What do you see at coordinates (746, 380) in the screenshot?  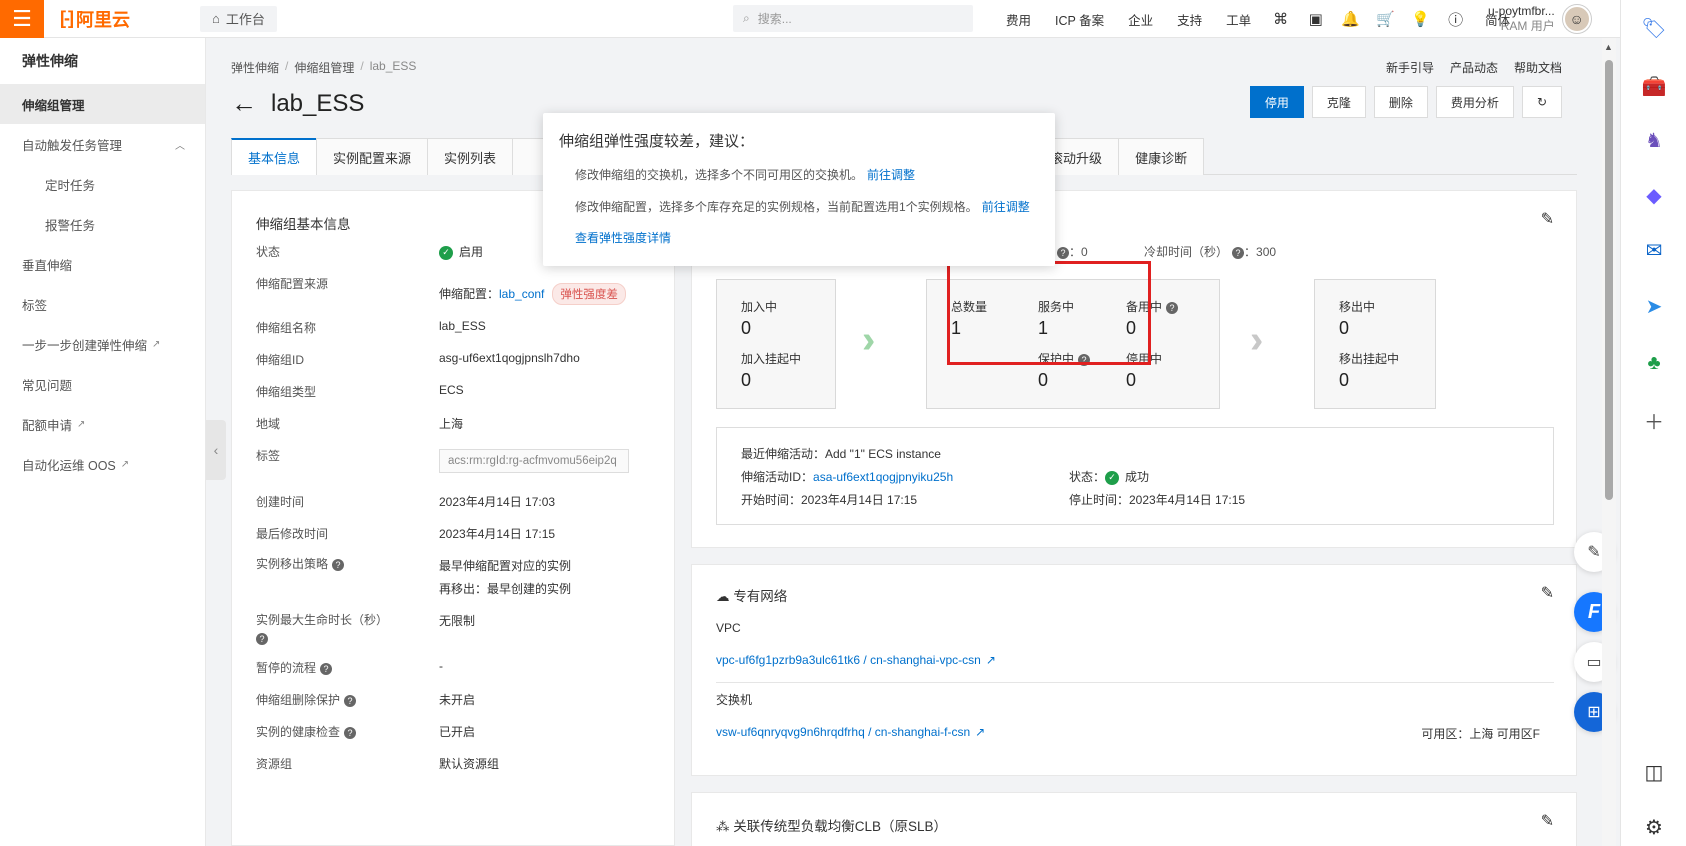 I see `adding-pending-count: 0` at bounding box center [746, 380].